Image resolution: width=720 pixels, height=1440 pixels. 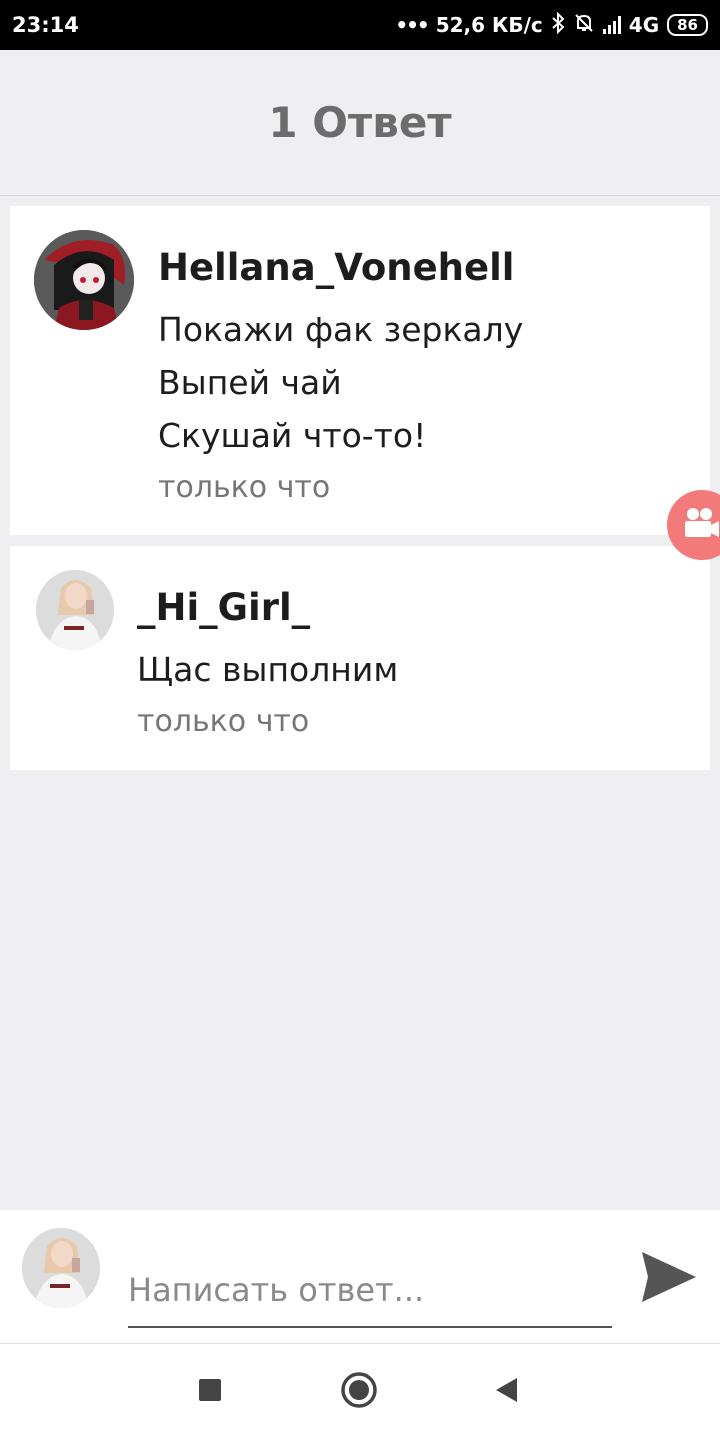 I want to click on recents-button, so click(x=210, y=1392).